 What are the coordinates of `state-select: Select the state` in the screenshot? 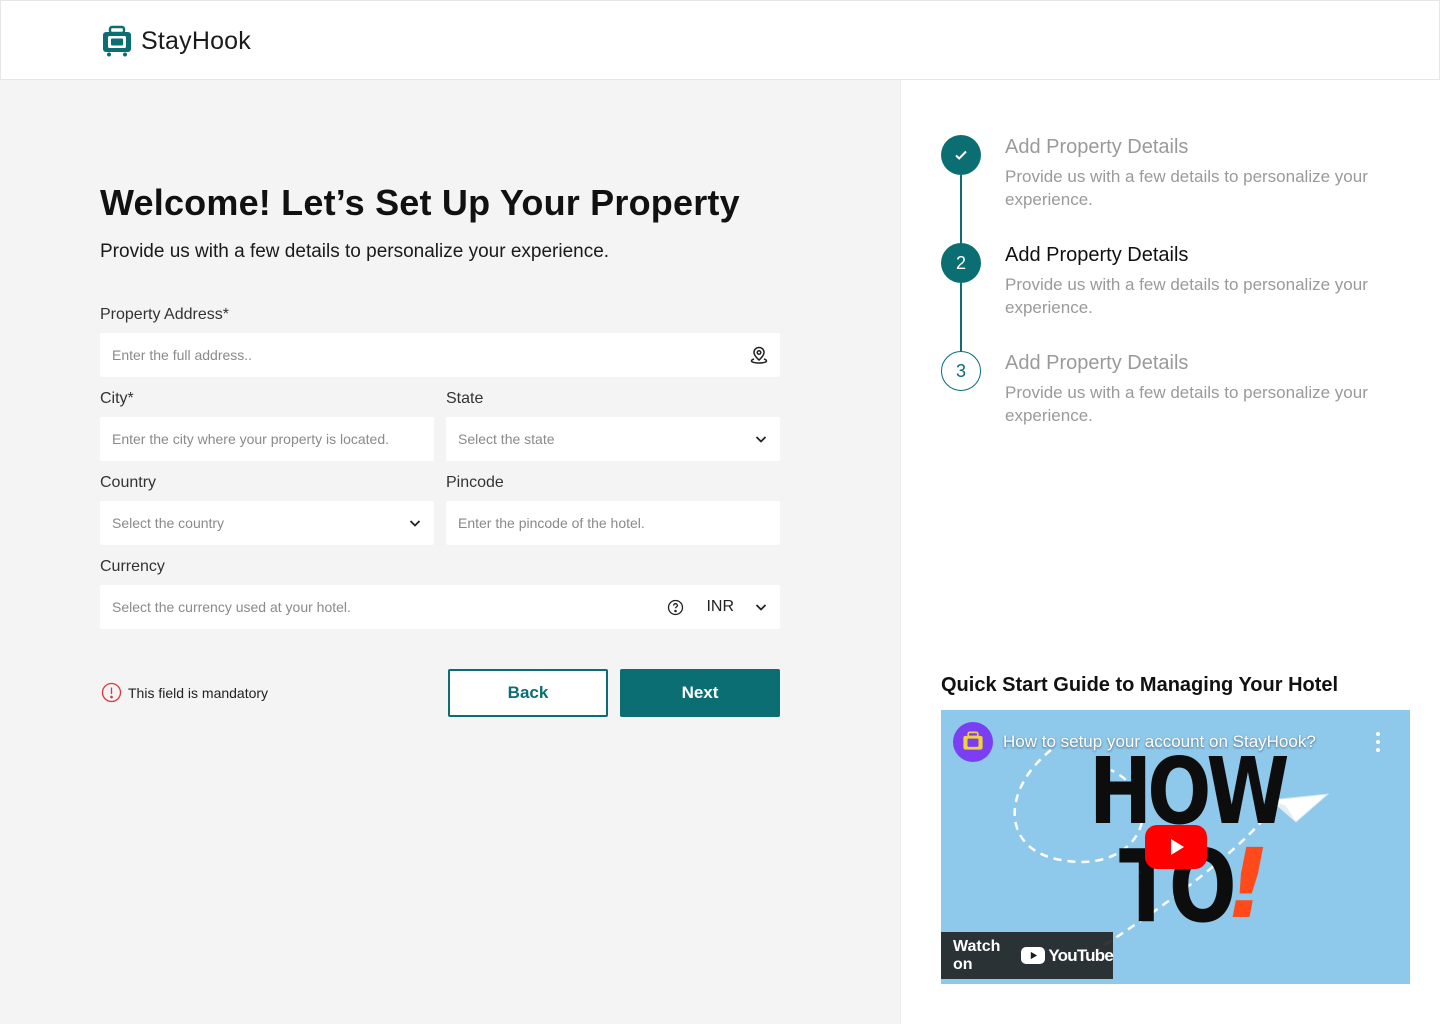 It's located at (613, 439).